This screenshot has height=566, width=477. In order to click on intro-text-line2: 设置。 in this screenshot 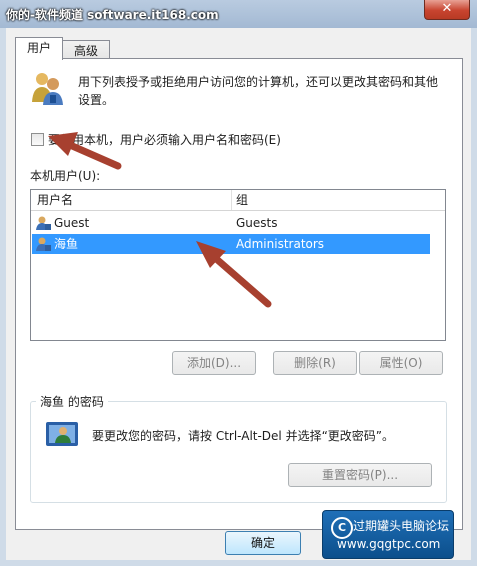, I will do `click(96, 100)`.